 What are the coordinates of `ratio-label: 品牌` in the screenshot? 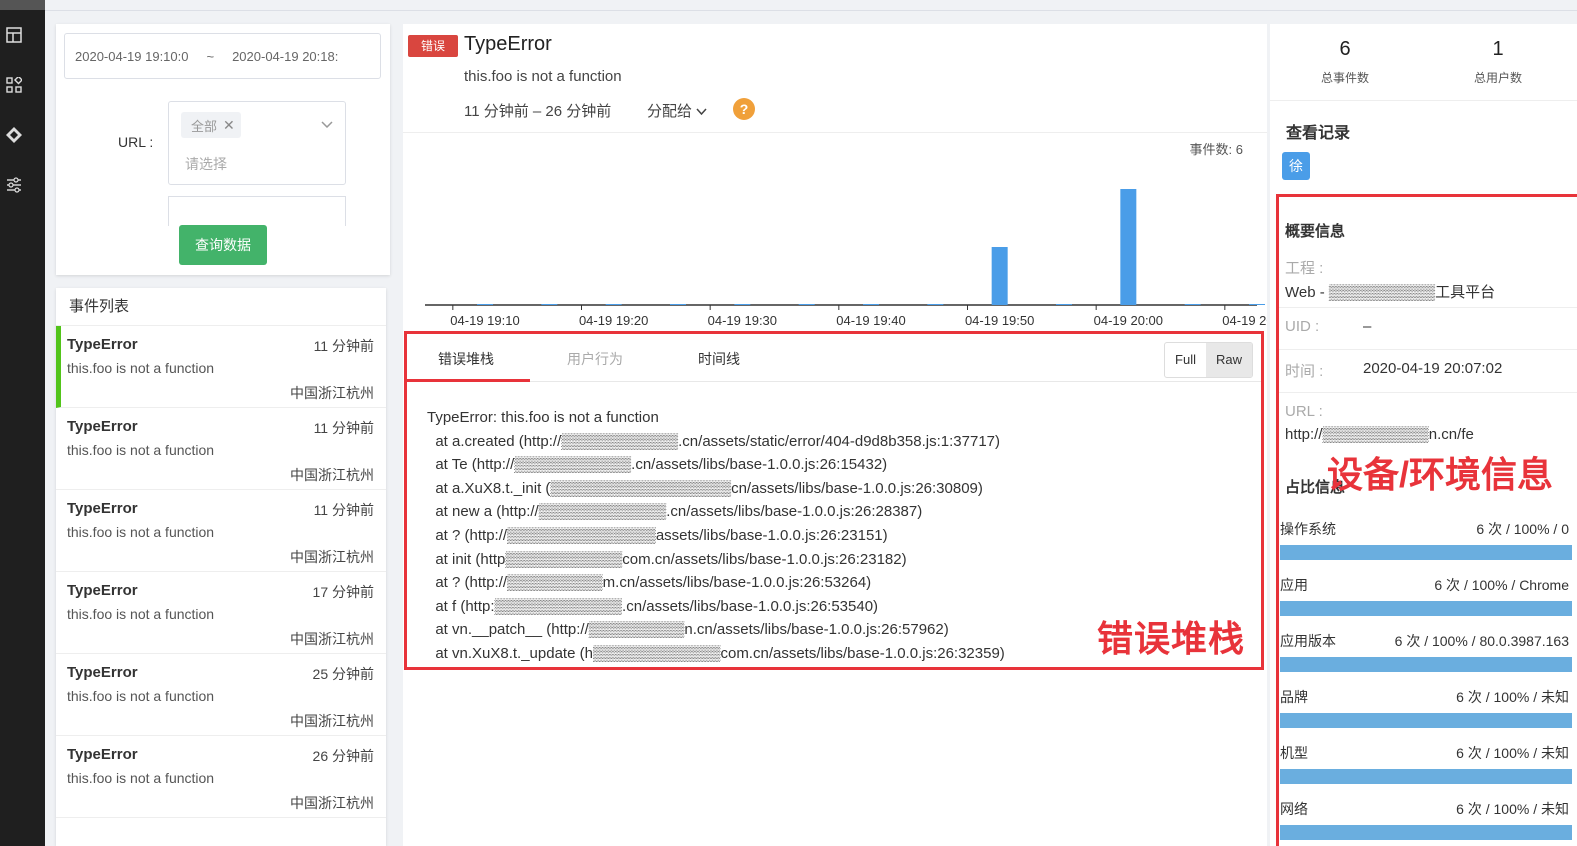 It's located at (1294, 697).